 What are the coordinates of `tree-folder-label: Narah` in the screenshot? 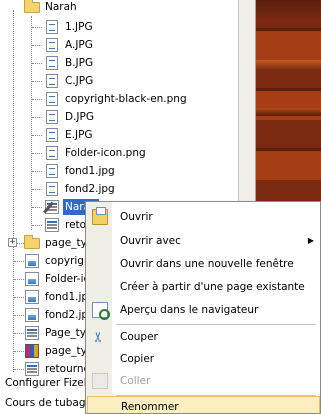 It's located at (61, 7).